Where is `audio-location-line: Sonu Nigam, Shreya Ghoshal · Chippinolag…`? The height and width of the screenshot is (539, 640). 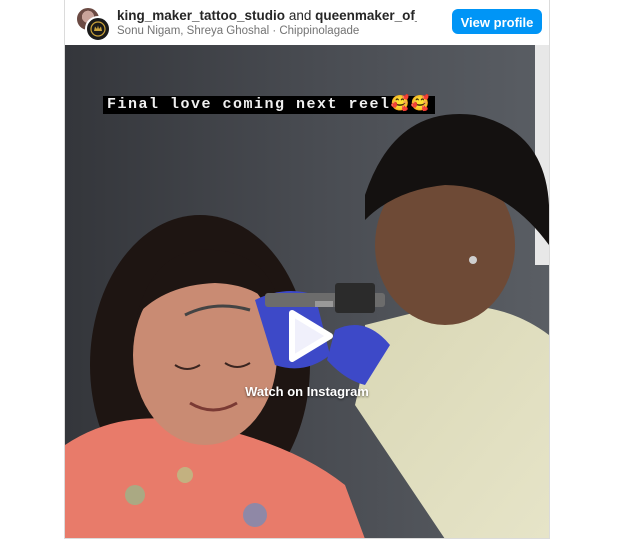
audio-location-line: Sonu Nigam, Shreya Ghoshal · Chippinolag… is located at coordinates (238, 31).